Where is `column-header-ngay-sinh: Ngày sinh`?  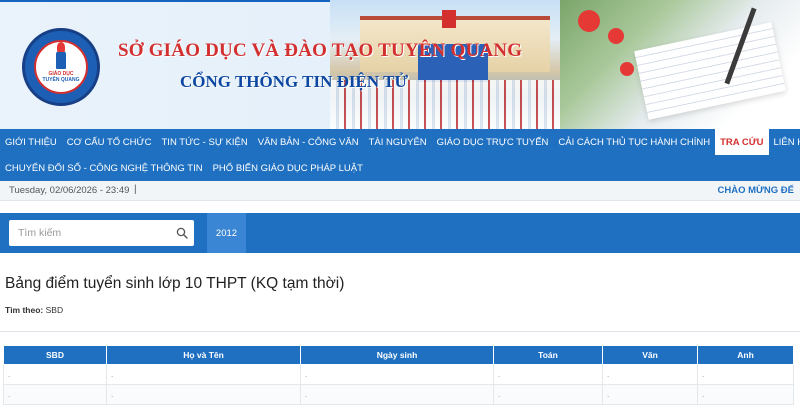 column-header-ngay-sinh: Ngày sinh is located at coordinates (397, 355).